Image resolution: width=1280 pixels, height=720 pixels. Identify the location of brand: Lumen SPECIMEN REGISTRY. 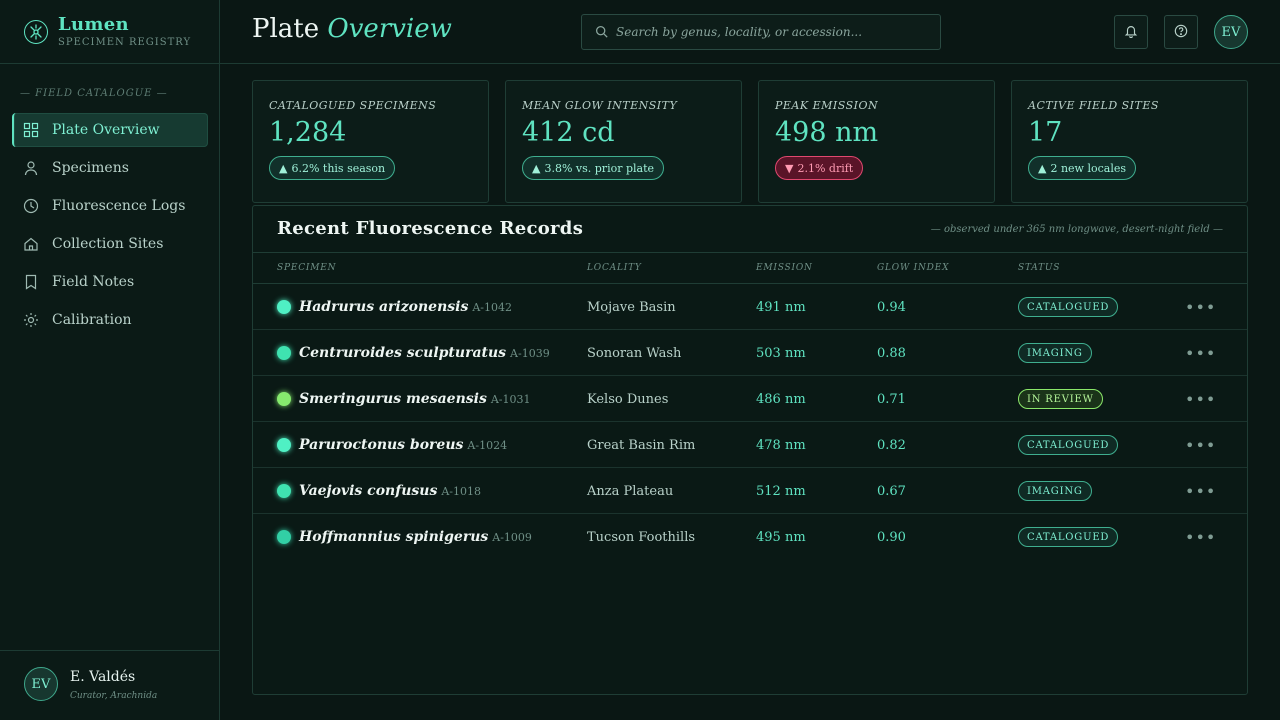
(109, 32).